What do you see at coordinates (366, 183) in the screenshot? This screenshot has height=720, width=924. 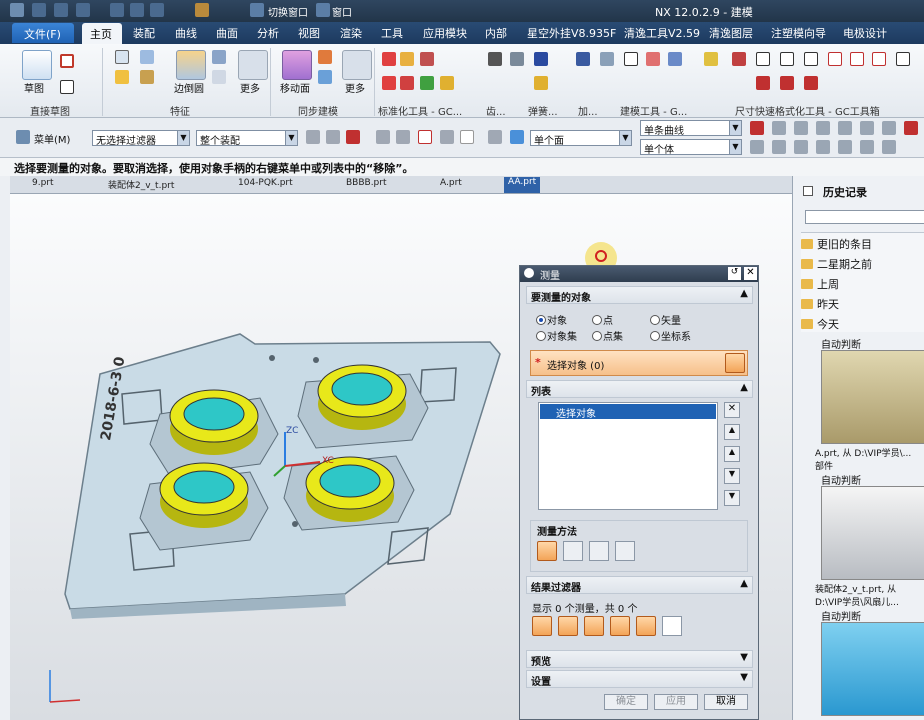 I see `file-tab: BBBB.prt` at bounding box center [366, 183].